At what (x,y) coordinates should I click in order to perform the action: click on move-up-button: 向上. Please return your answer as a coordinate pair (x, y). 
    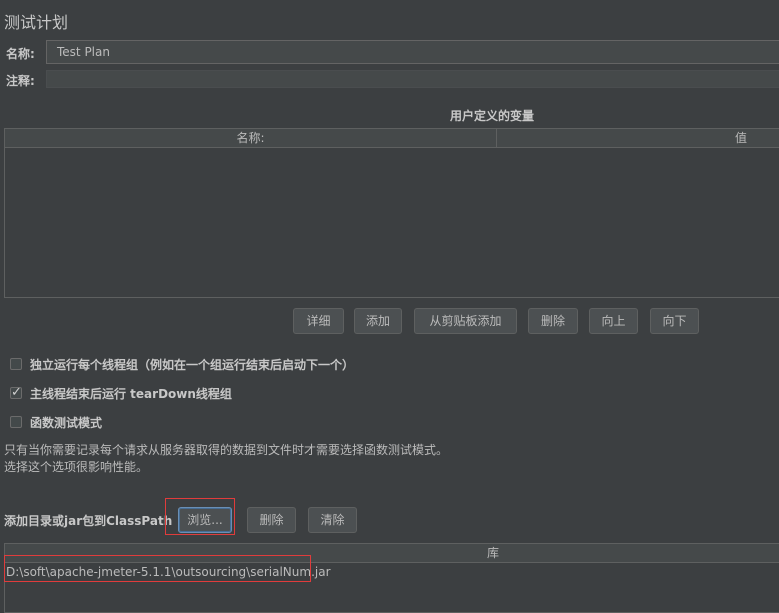
    Looking at the image, I should click on (613, 321).